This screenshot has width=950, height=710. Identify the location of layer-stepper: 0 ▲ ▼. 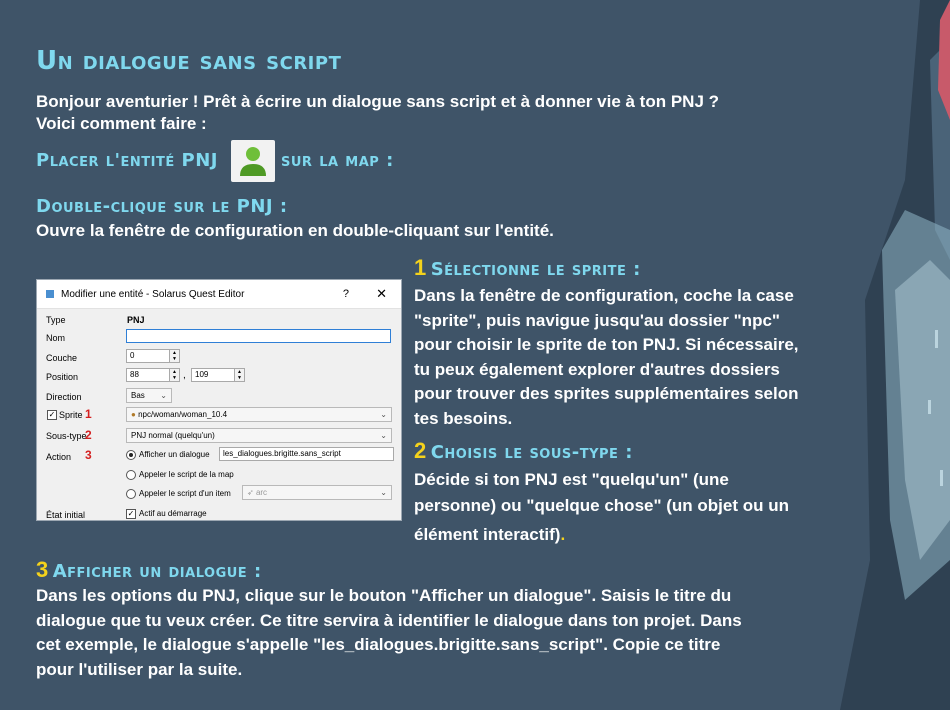
(153, 356).